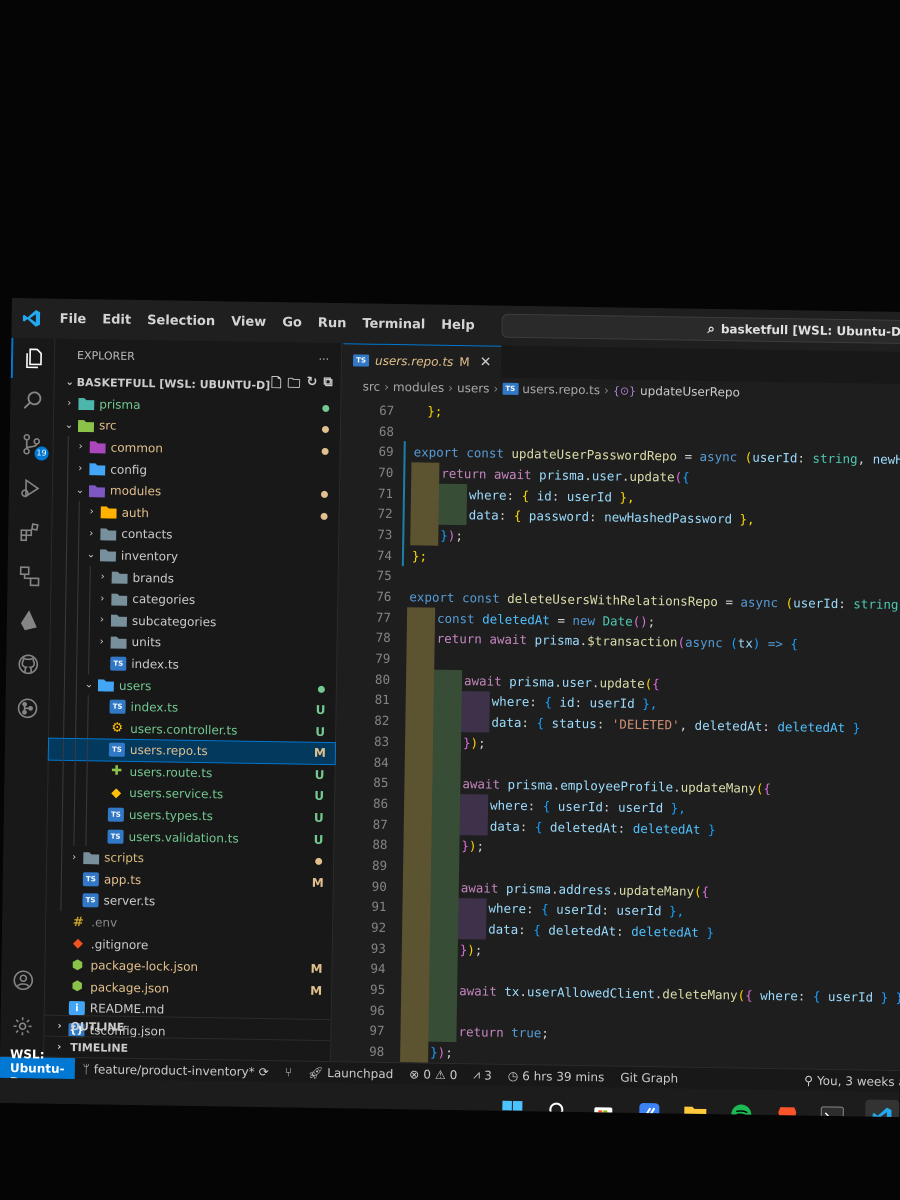  What do you see at coordinates (276, 385) in the screenshot?
I see `new-file-icon: 🗋` at bounding box center [276, 385].